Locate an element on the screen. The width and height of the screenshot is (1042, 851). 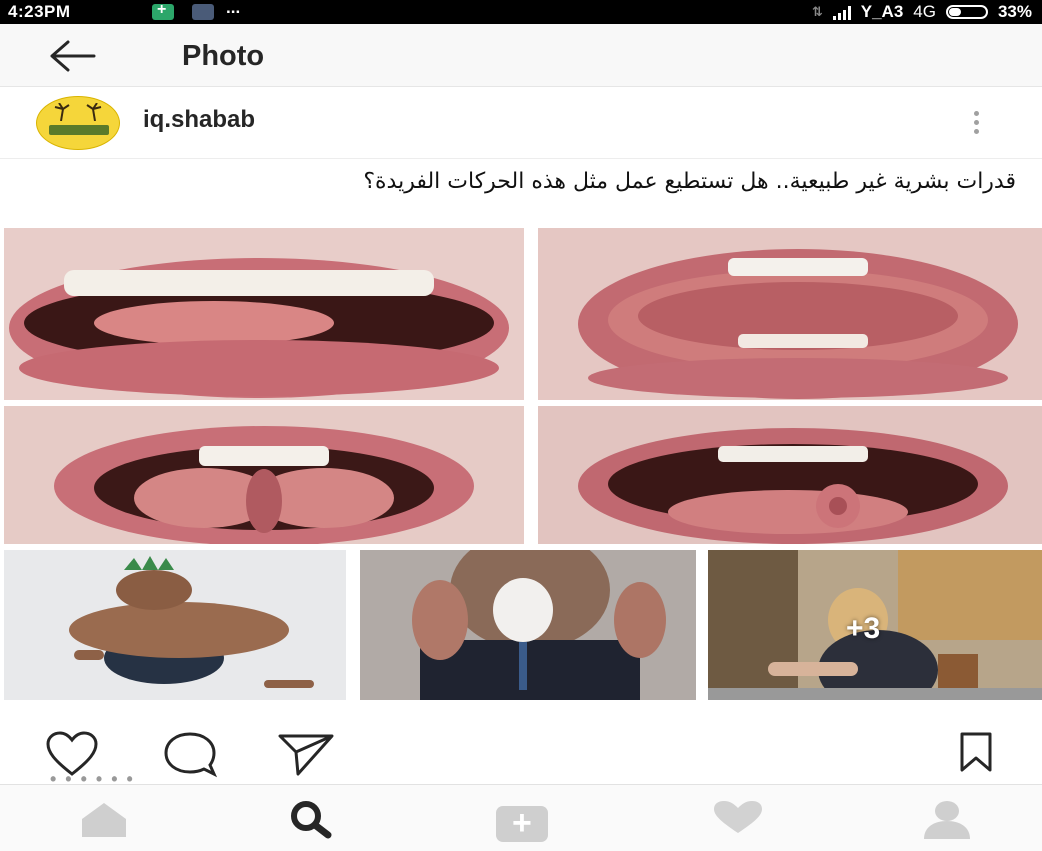
post-image-tongue-folded-left is located at coordinates (264, 314).